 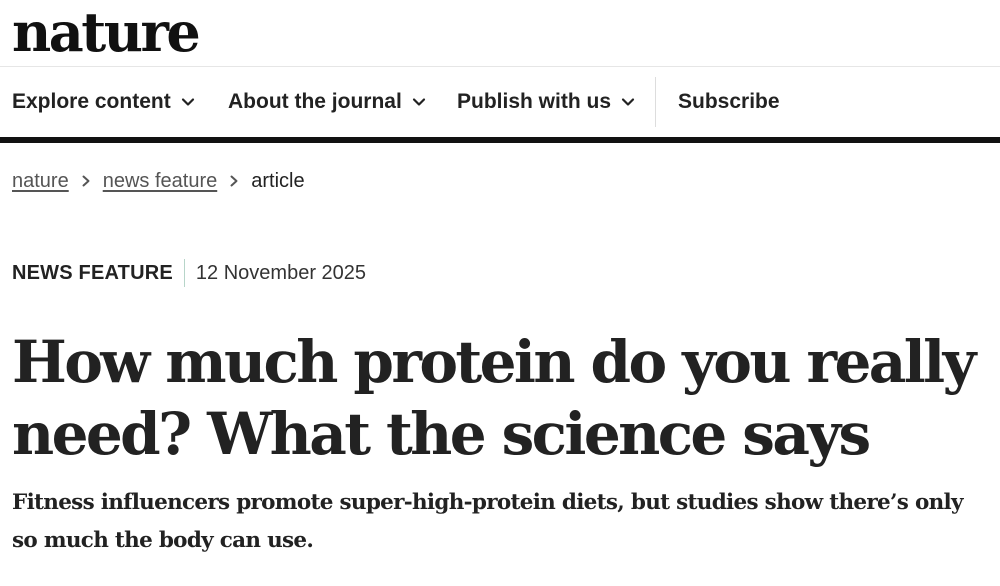 I want to click on publication-date: 12 November 2025, so click(x=281, y=272).